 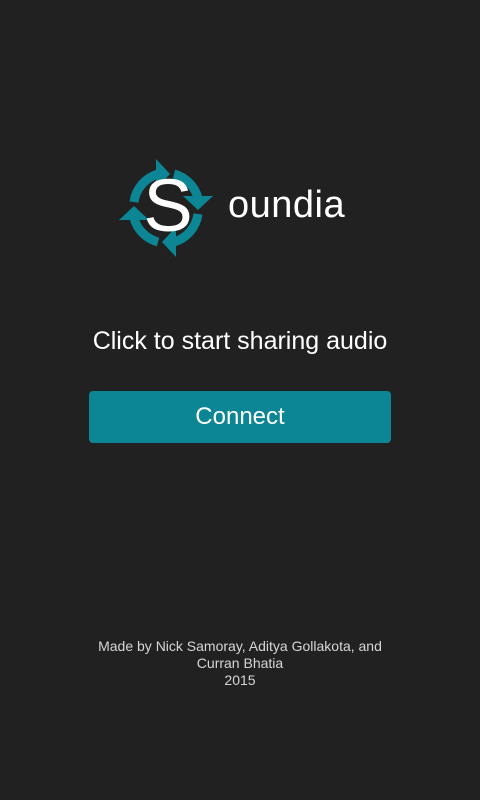 I want to click on instruction-text: Click to start sharing audio, so click(x=240, y=341).